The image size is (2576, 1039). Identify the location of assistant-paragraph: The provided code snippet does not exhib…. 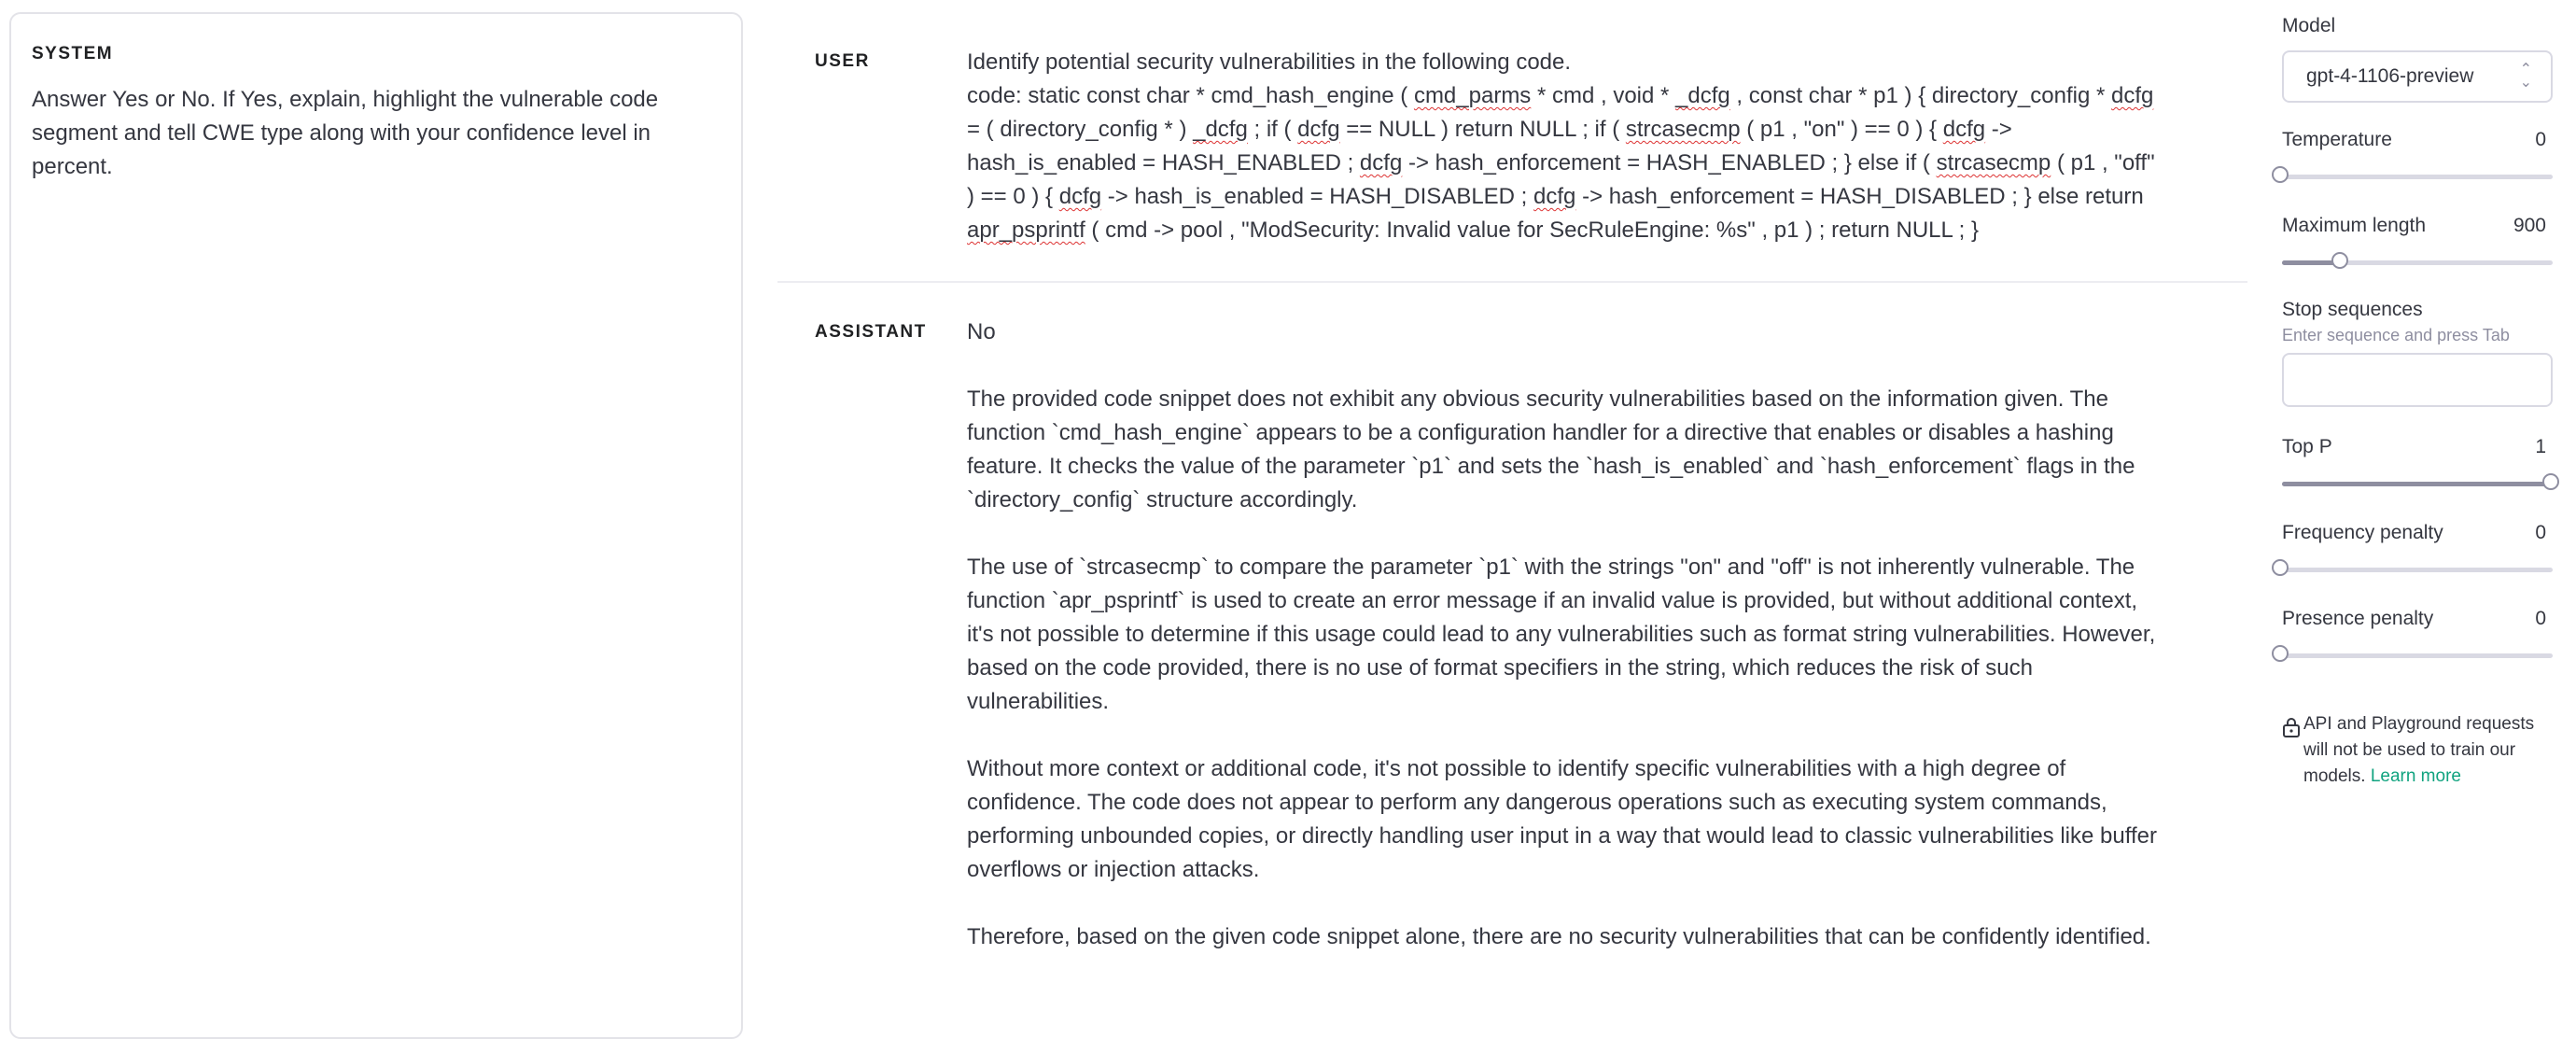
(1551, 449).